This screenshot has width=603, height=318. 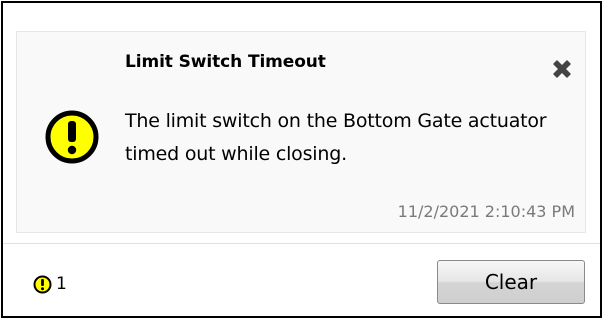 I want to click on warning-count: 1, so click(x=61, y=284).